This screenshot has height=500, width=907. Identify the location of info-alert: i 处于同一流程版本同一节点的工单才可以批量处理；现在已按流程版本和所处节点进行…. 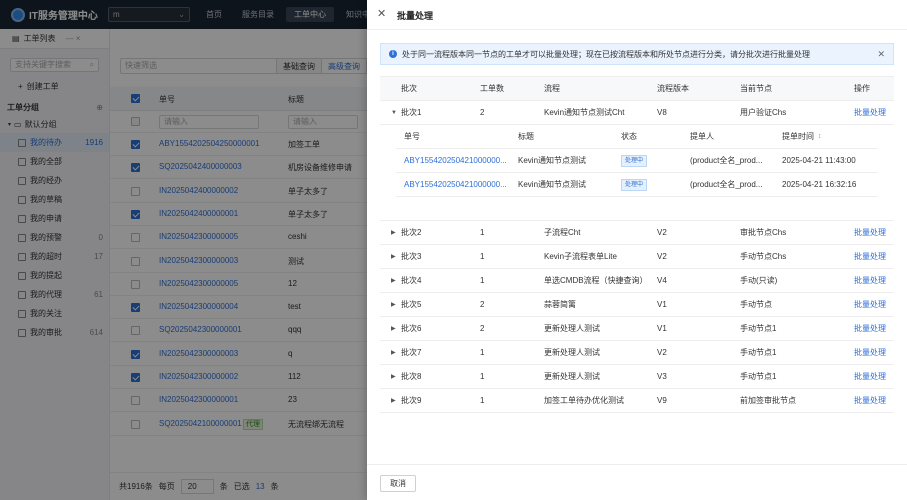
(637, 54).